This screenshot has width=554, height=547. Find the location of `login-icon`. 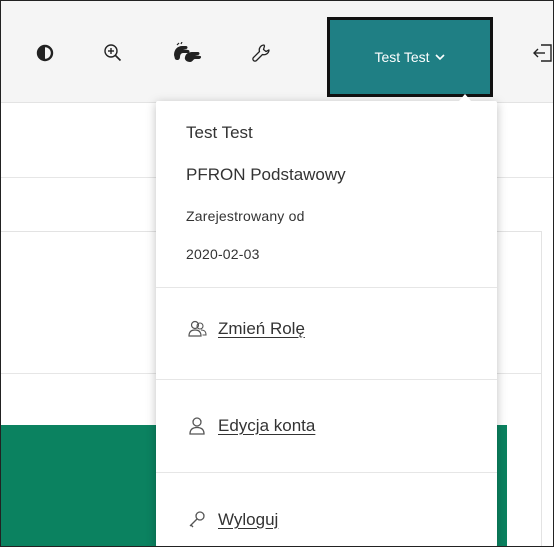

login-icon is located at coordinates (540, 53).